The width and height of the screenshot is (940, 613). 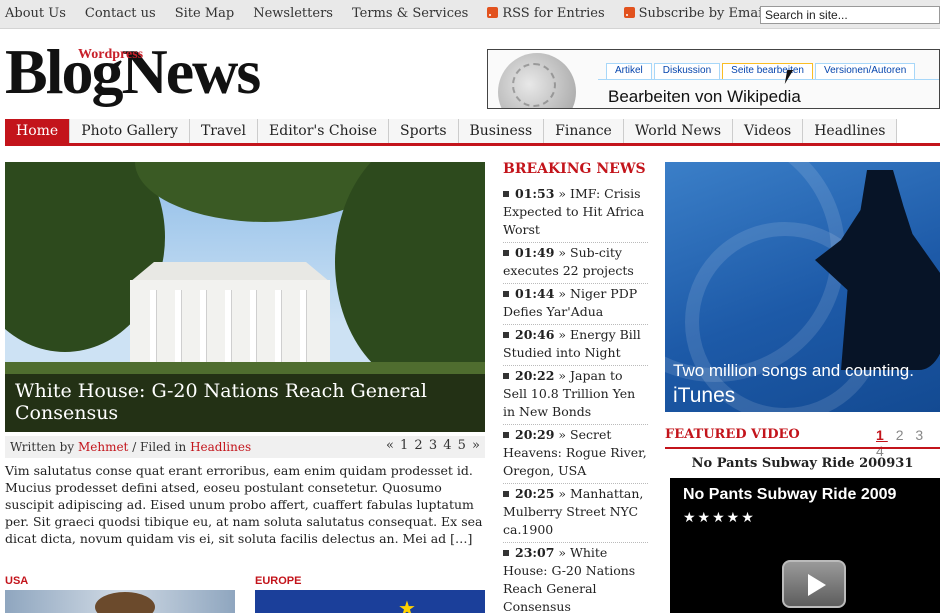 What do you see at coordinates (768, 131) in the screenshot?
I see `nav-videos: Videos` at bounding box center [768, 131].